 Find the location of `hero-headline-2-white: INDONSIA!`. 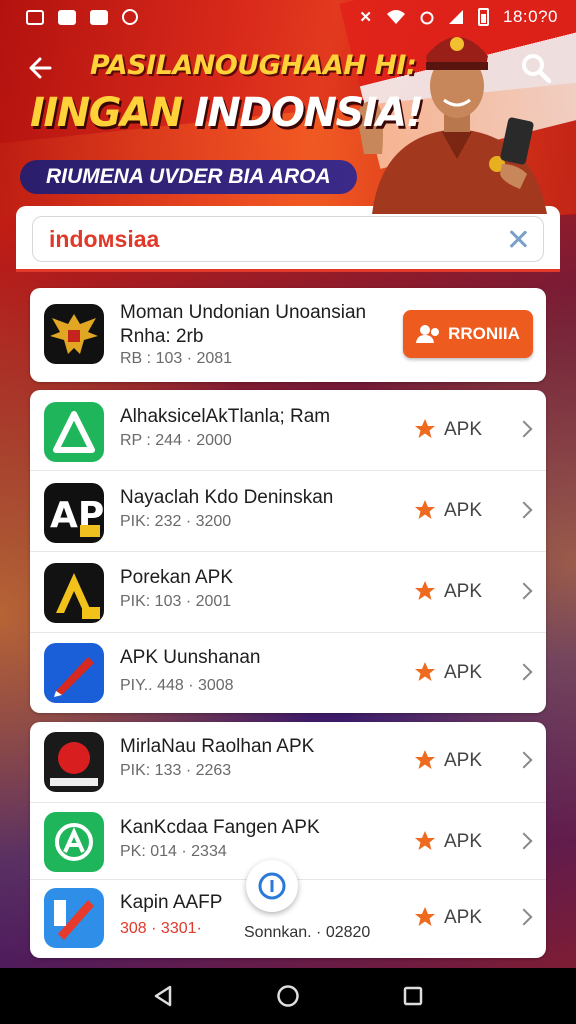

hero-headline-2-white: INDONSIA! is located at coordinates (302, 113).